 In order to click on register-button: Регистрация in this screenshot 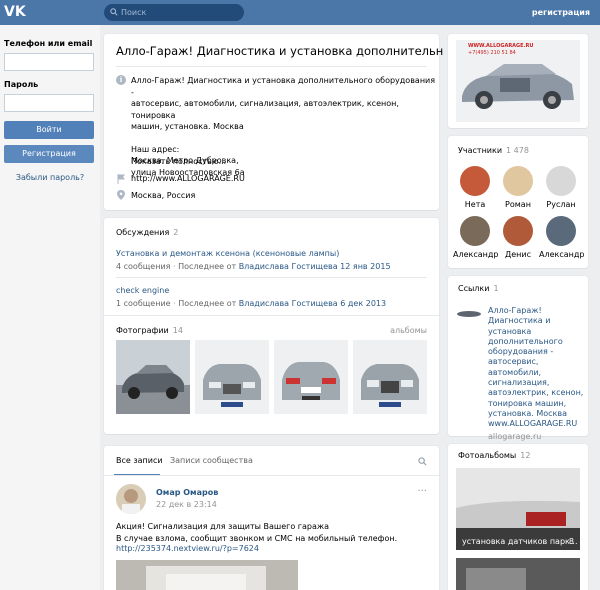, I will do `click(49, 154)`.